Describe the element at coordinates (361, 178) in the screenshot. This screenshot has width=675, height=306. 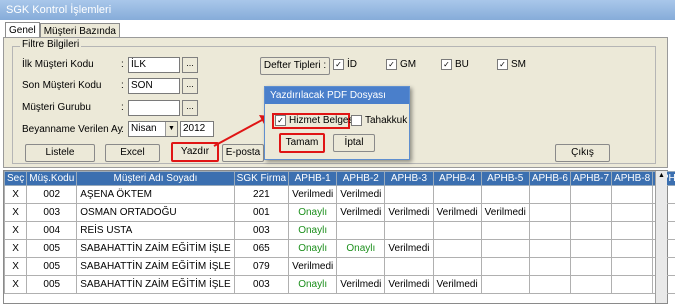
I see `column-header: APHB-2` at that location.